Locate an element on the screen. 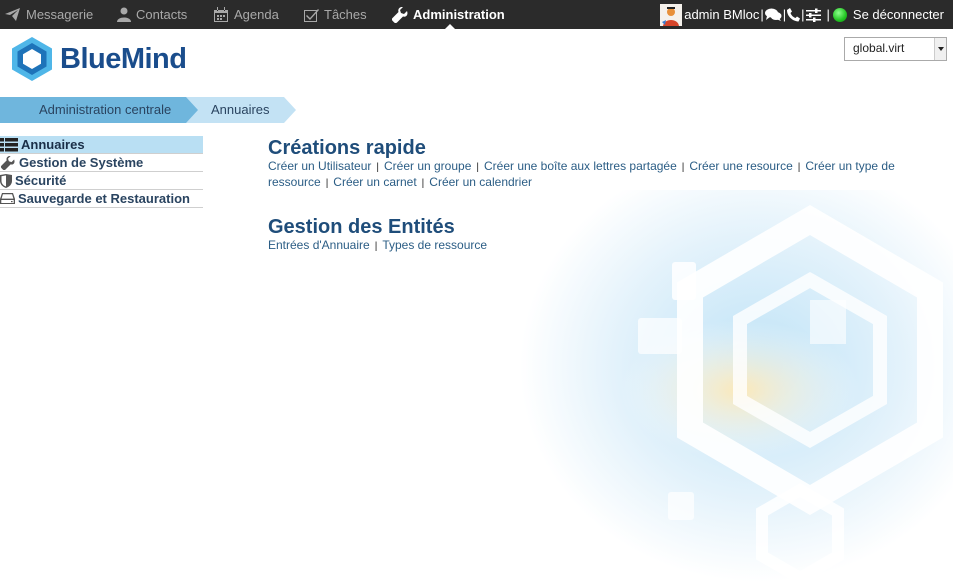  phone-button is located at coordinates (794, 14).